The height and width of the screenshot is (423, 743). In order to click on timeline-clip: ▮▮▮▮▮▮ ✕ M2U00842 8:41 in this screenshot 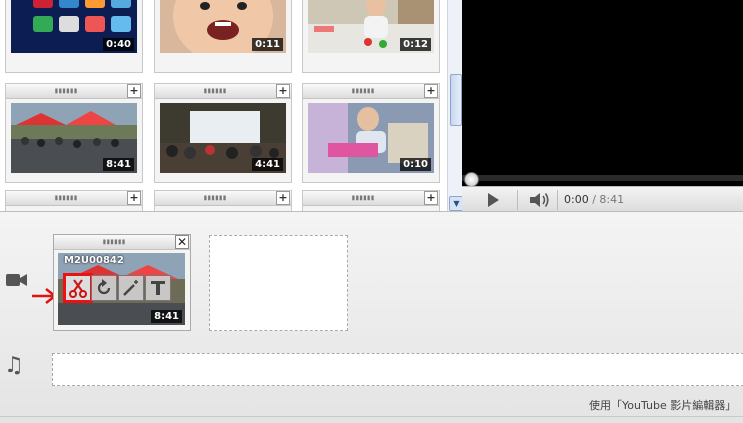, I will do `click(122, 282)`.